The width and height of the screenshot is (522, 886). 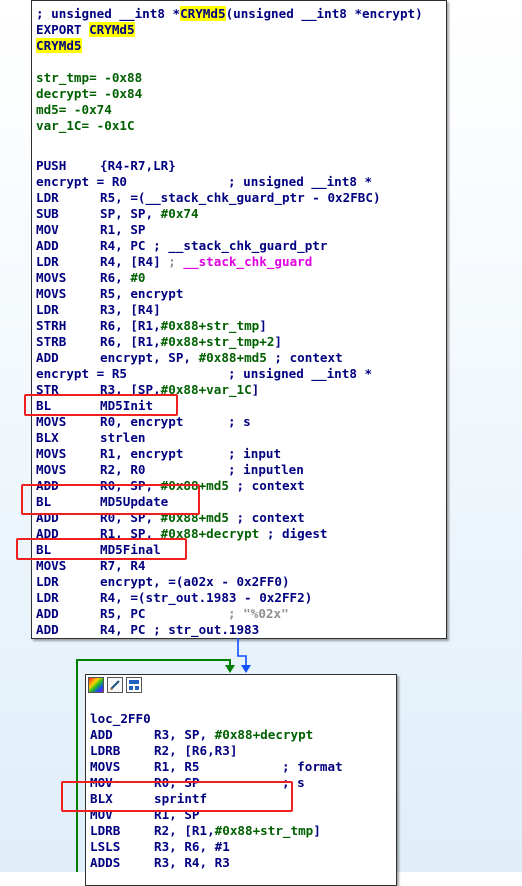 I want to click on mnemonic: ADDS, so click(x=105, y=862).